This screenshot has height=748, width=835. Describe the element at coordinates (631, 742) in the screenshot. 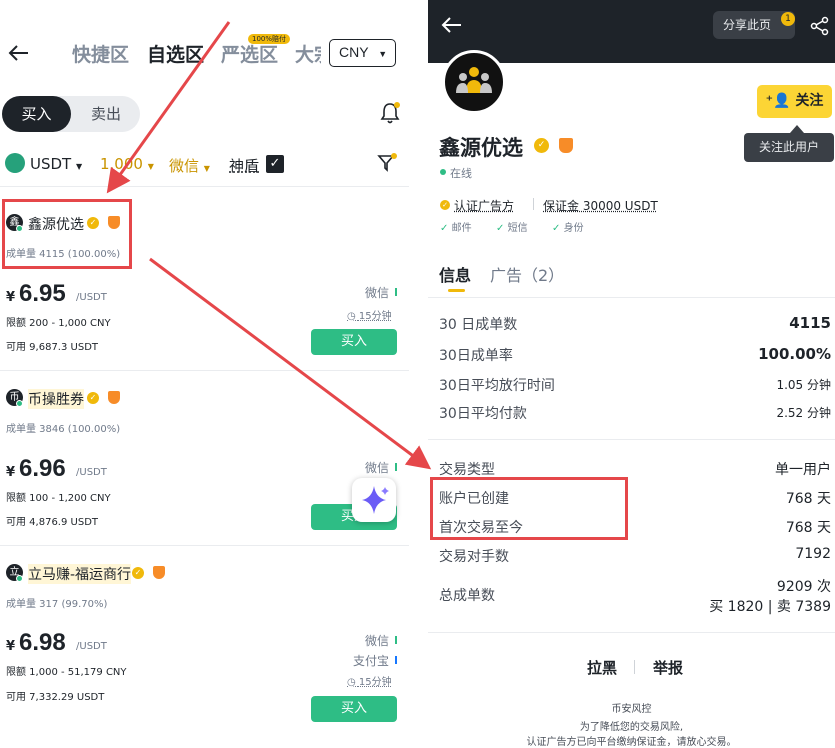

I see `footer-line: 认证广告方已向平台缴纳保证金，请放心交易。` at that location.